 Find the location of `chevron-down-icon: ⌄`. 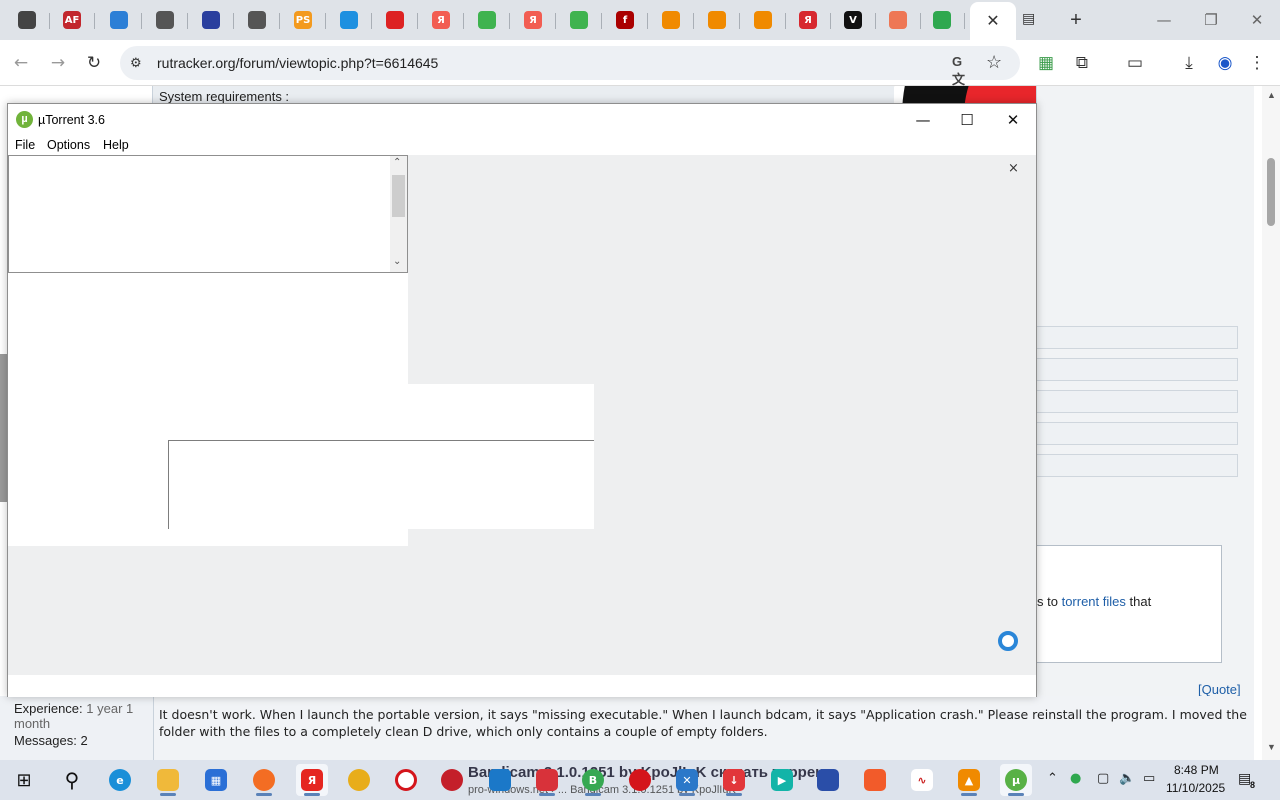

chevron-down-icon: ⌄ is located at coordinates (397, 261).